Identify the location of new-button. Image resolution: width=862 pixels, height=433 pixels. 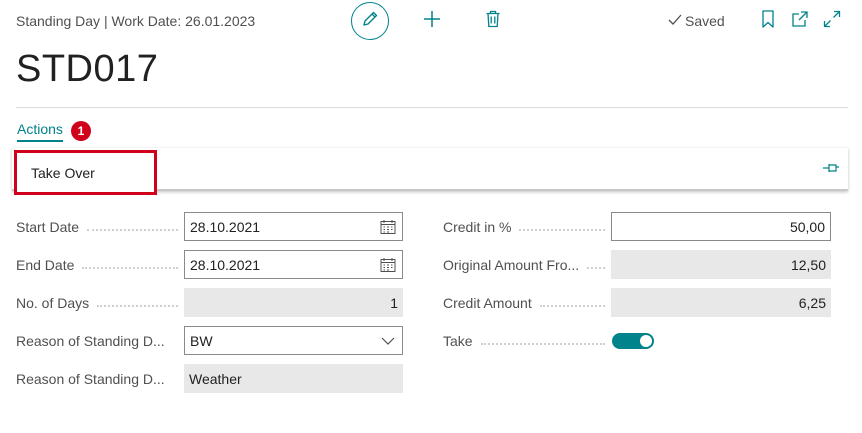
(432, 21).